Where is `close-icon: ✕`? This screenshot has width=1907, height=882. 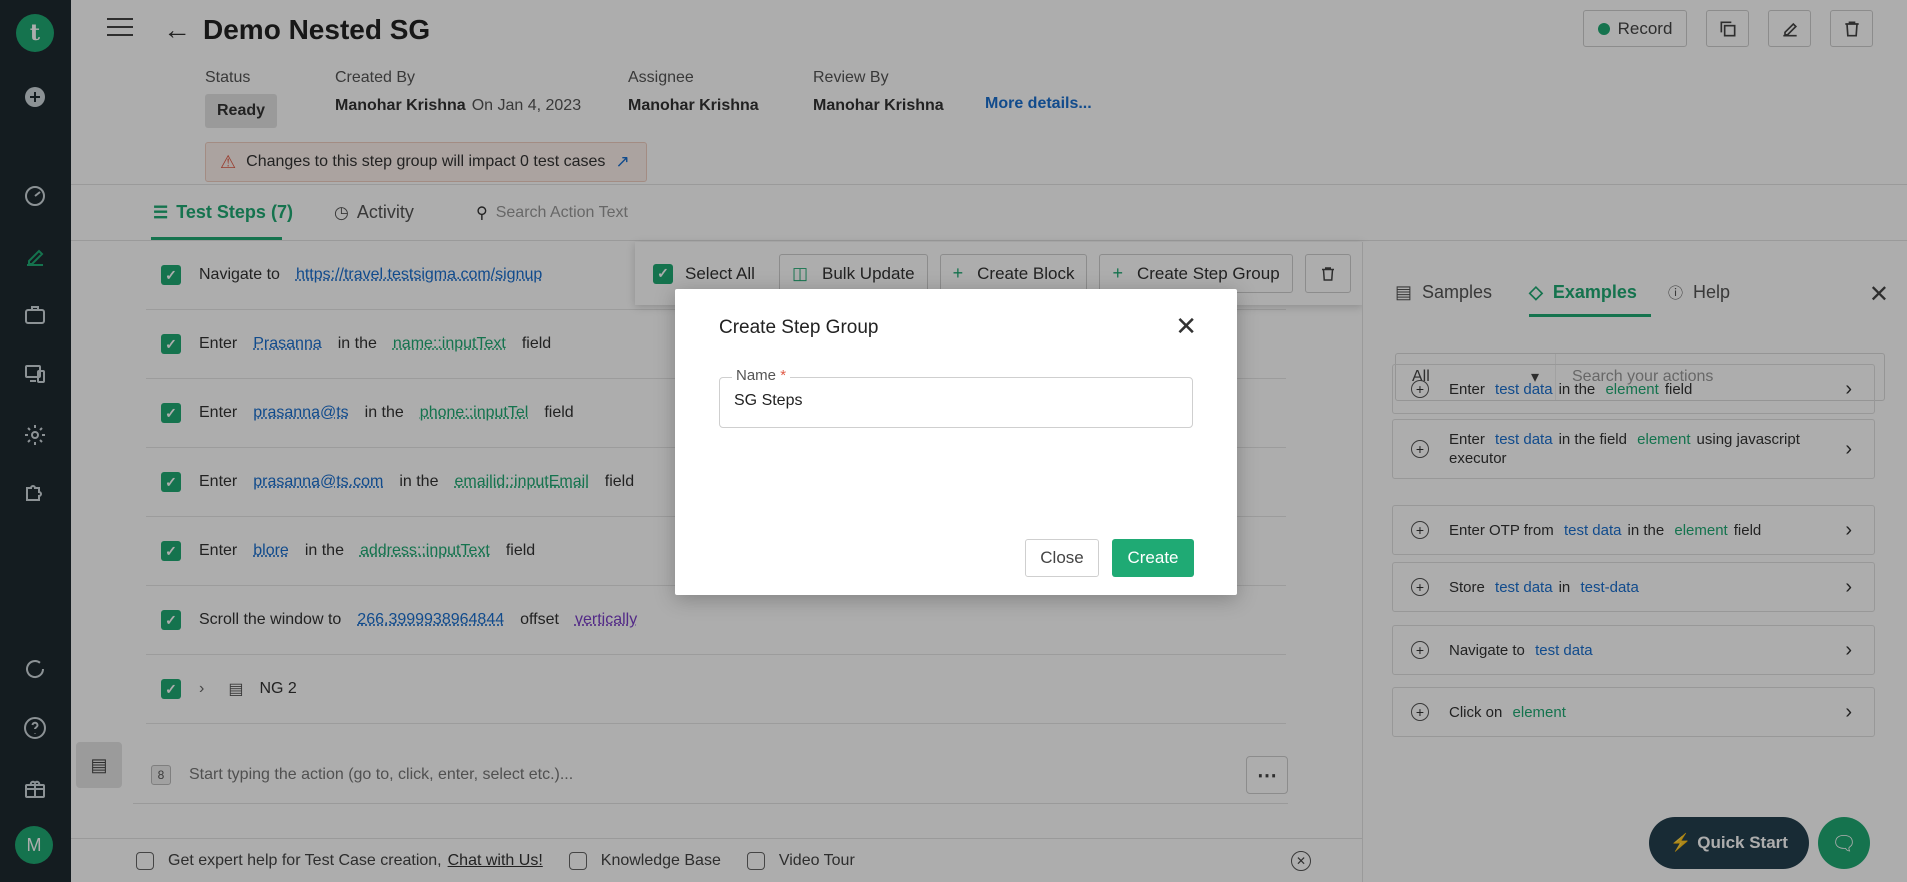 close-icon: ✕ is located at coordinates (1186, 326).